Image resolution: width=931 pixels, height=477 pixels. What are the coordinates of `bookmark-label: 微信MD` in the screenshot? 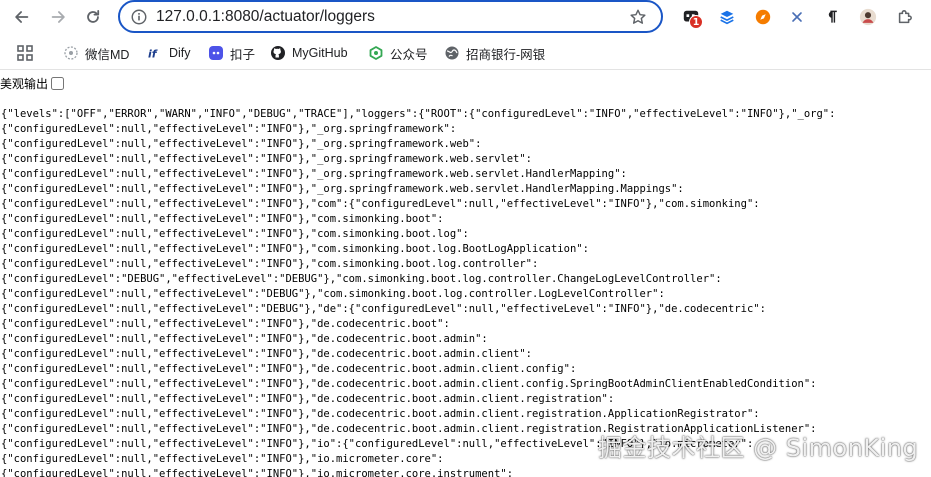 It's located at (107, 54).